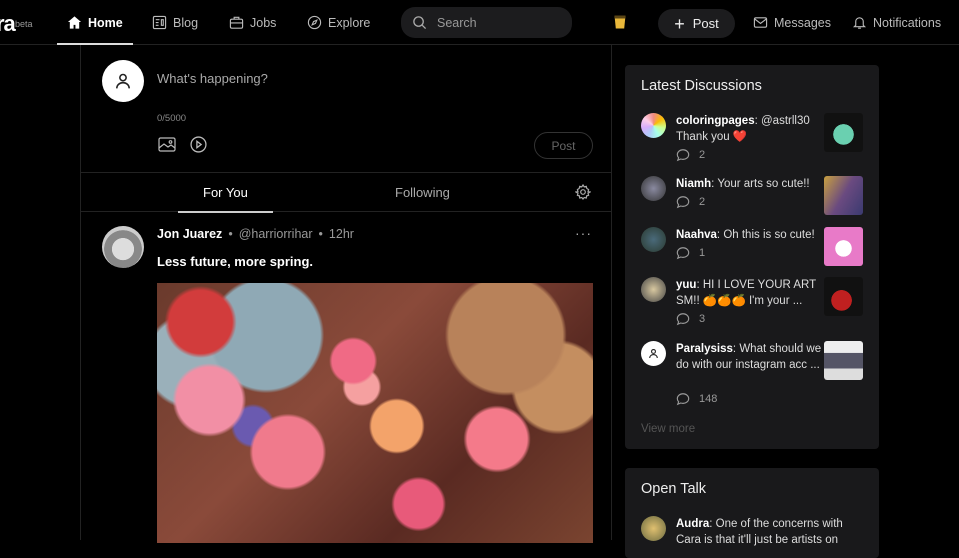  I want to click on logo: ra, so click(8, 24).